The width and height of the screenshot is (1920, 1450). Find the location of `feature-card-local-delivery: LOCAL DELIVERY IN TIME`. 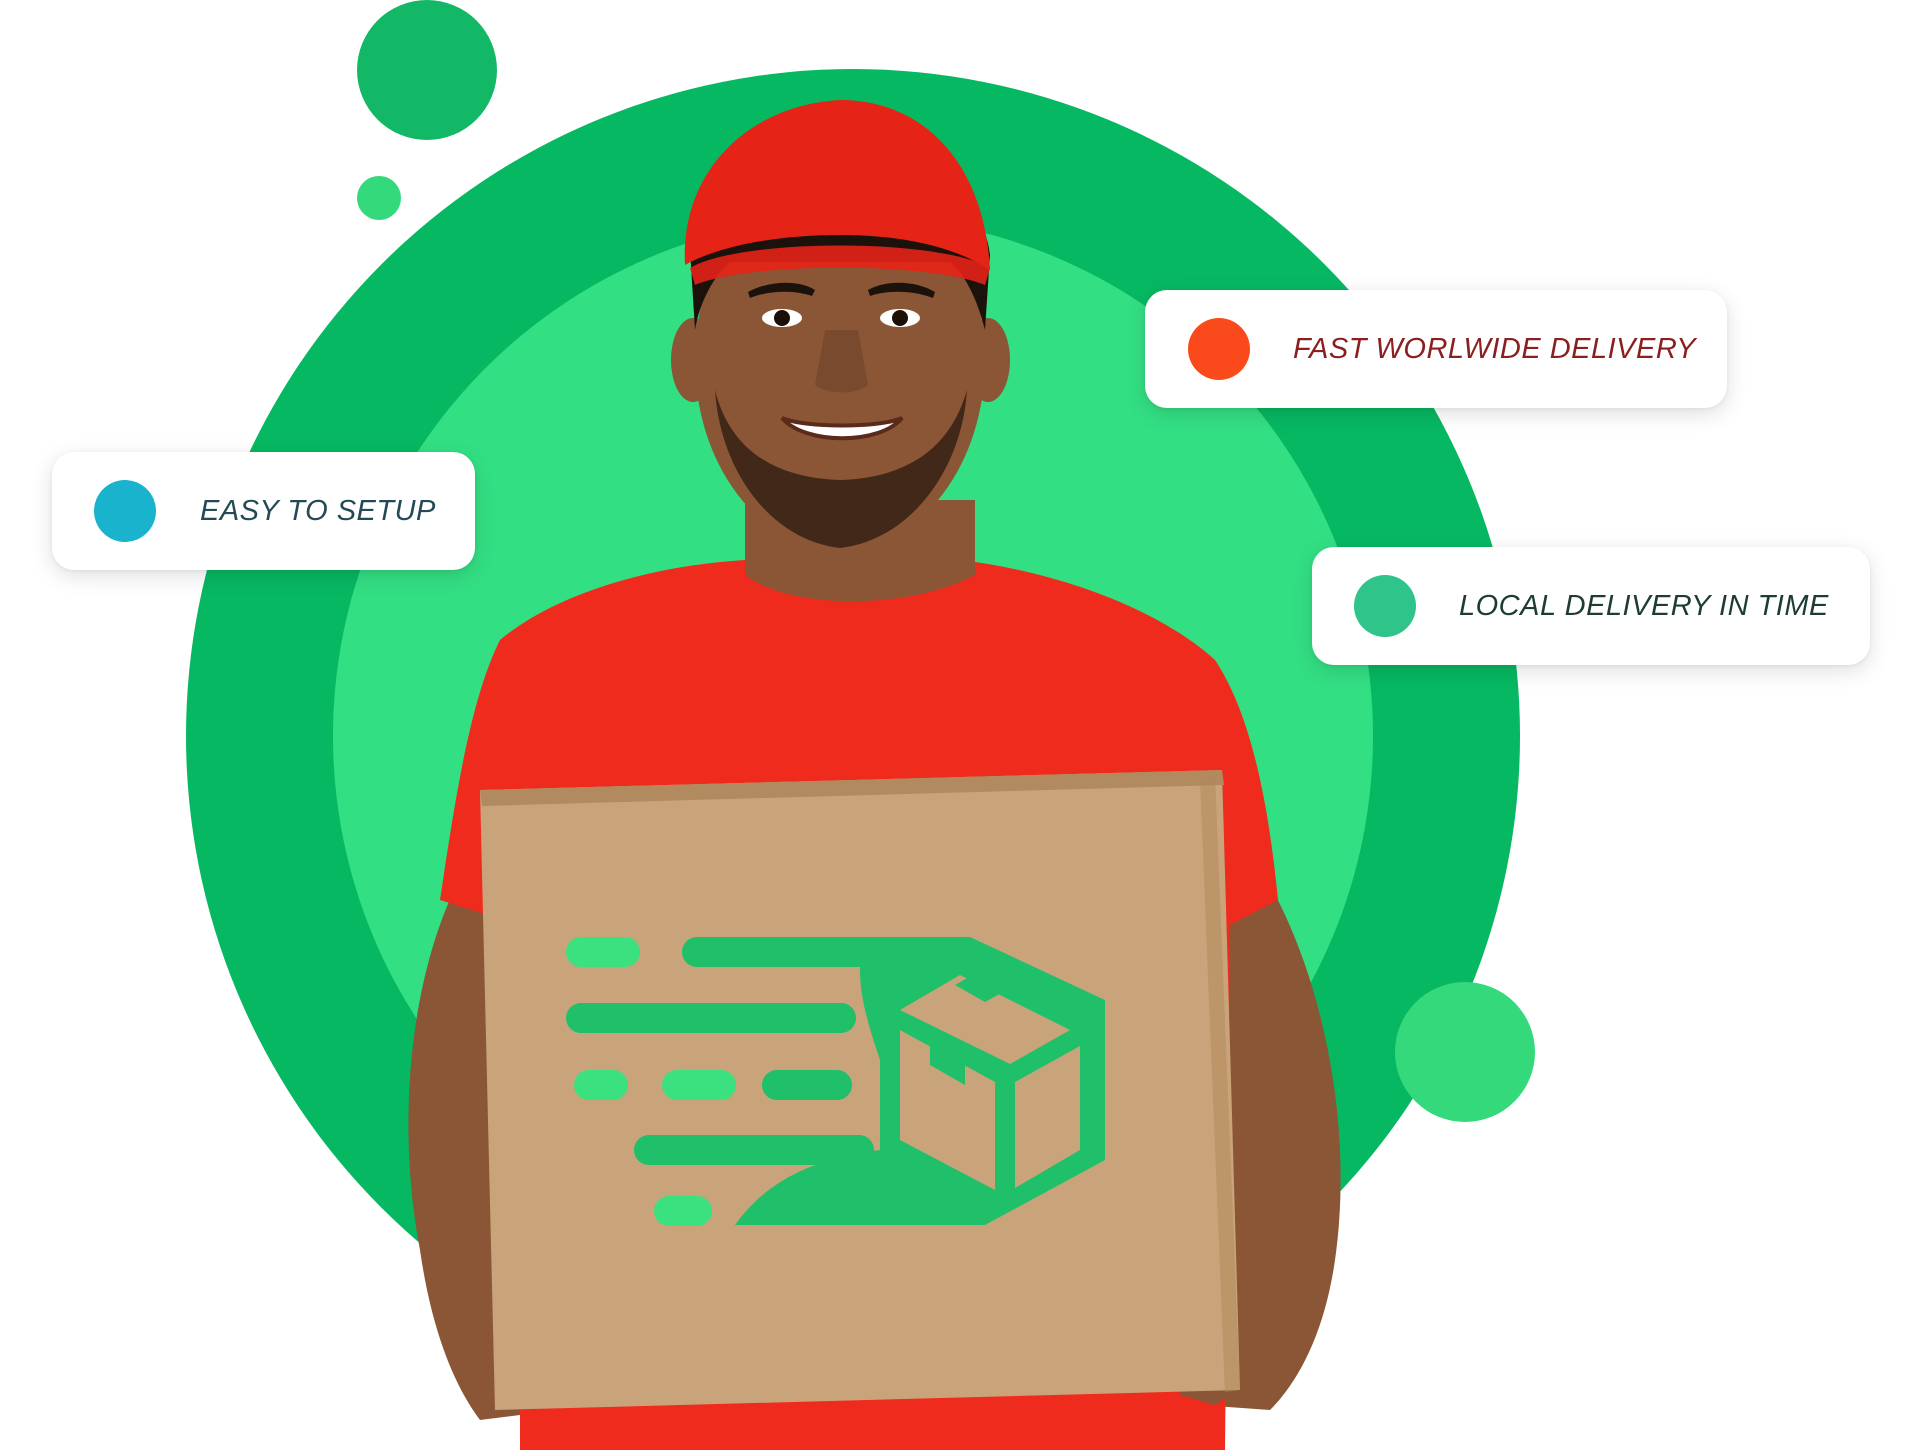

feature-card-local-delivery: LOCAL DELIVERY IN TIME is located at coordinates (1591, 606).